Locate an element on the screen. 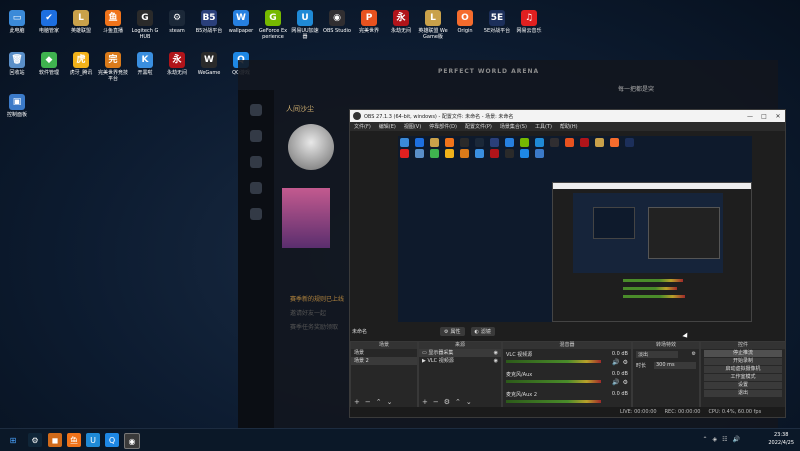 Image resolution: width=800 pixels, height=451 pixels. desktop-icon: 🗑 回收站 is located at coordinates (17, 64).